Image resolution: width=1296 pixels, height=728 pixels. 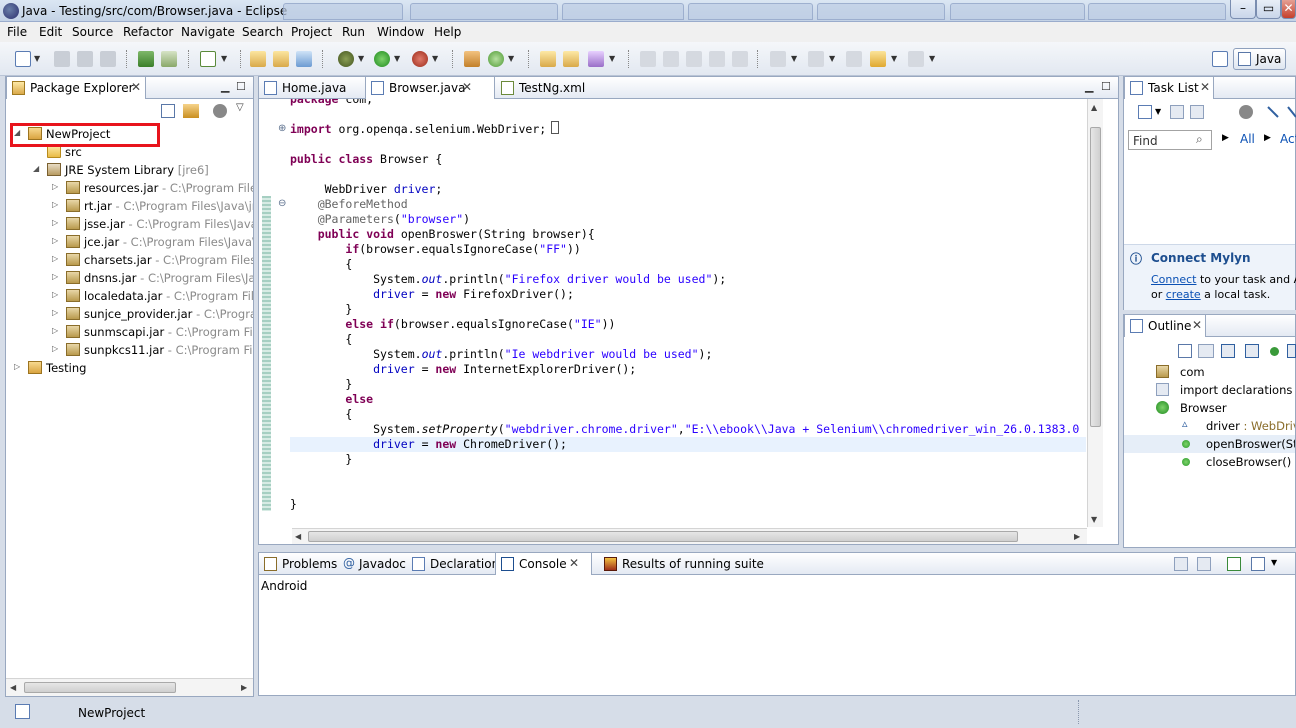 What do you see at coordinates (878, 59) in the screenshot?
I see `back-arrow-icon` at bounding box center [878, 59].